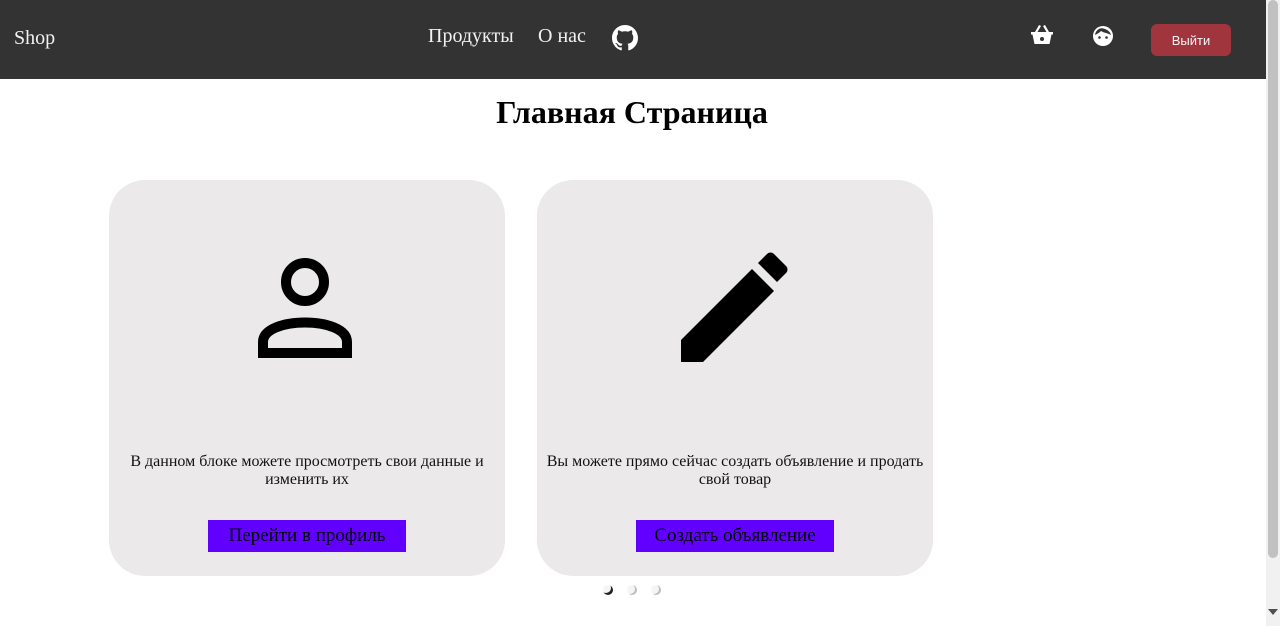 The height and width of the screenshot is (626, 1280). I want to click on create-listing-button: Создать объявление, so click(735, 536).